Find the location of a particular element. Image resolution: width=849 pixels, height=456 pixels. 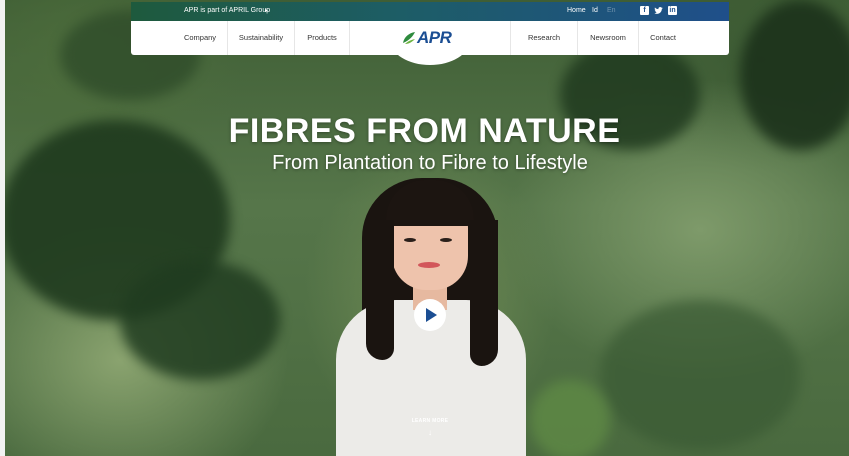

logo-text: APR is located at coordinates (434, 37).